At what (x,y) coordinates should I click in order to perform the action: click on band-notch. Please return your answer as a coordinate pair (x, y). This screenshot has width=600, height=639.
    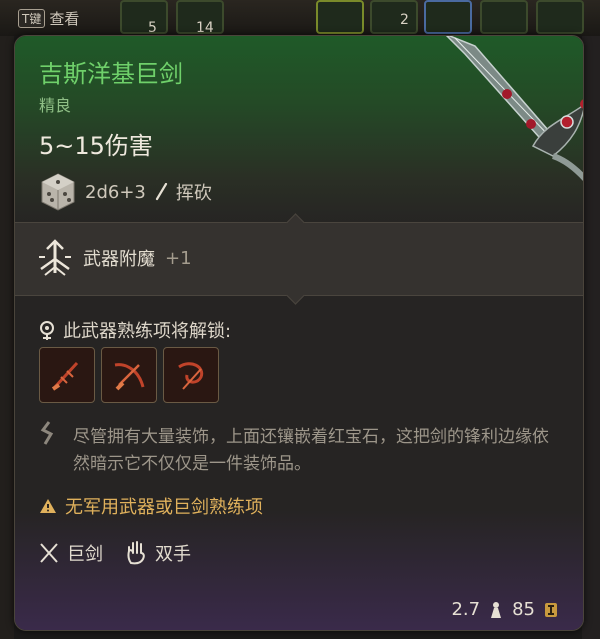
    Looking at the image, I should click on (295, 295).